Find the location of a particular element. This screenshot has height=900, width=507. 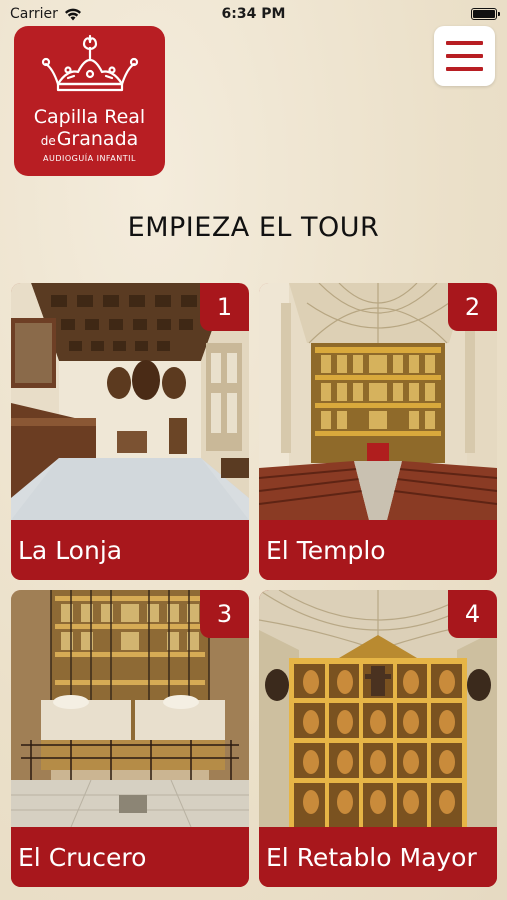

status-bar: Carrier 6:34 PM is located at coordinates (253, 14).